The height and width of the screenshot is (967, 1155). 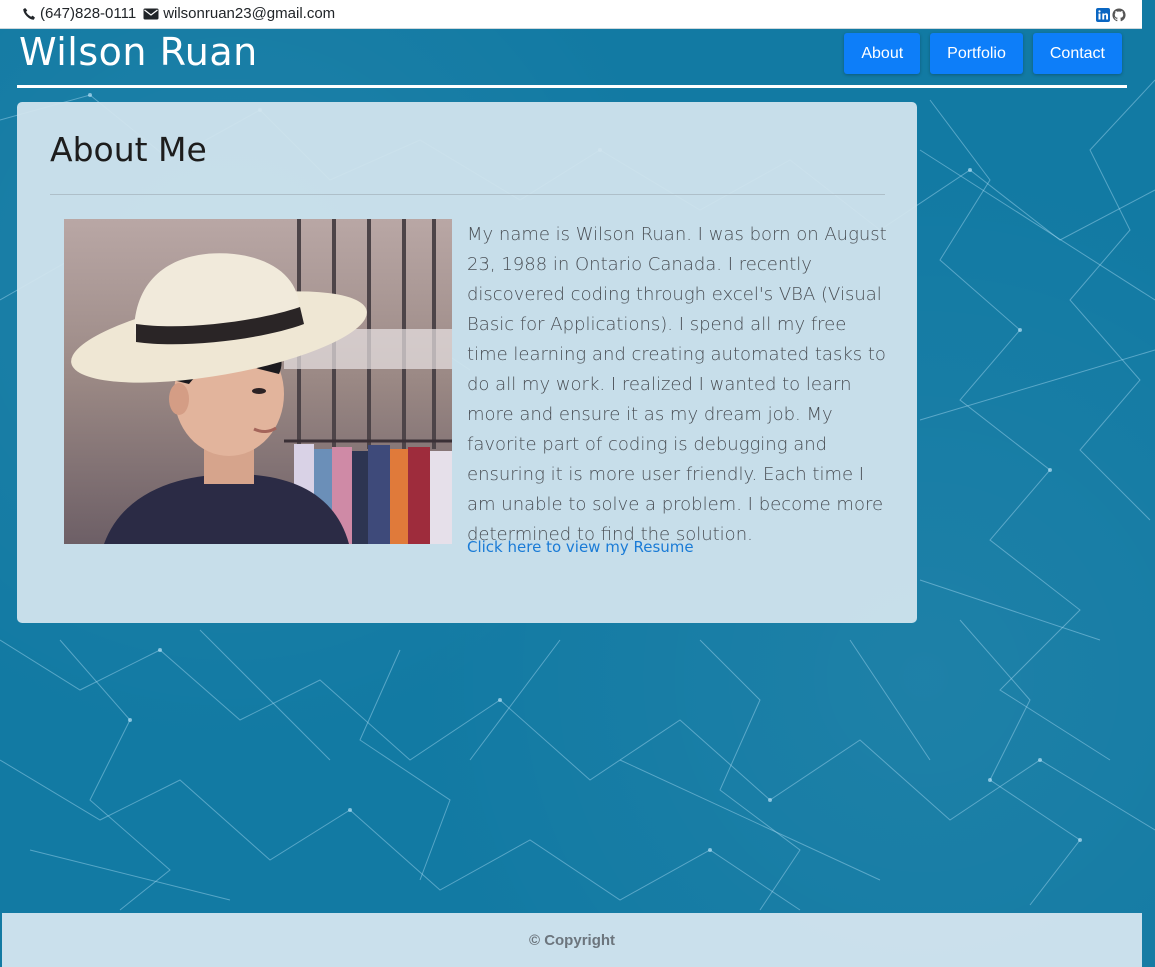 I want to click on main-nav: About Portfolio Contact, so click(x=983, y=53).